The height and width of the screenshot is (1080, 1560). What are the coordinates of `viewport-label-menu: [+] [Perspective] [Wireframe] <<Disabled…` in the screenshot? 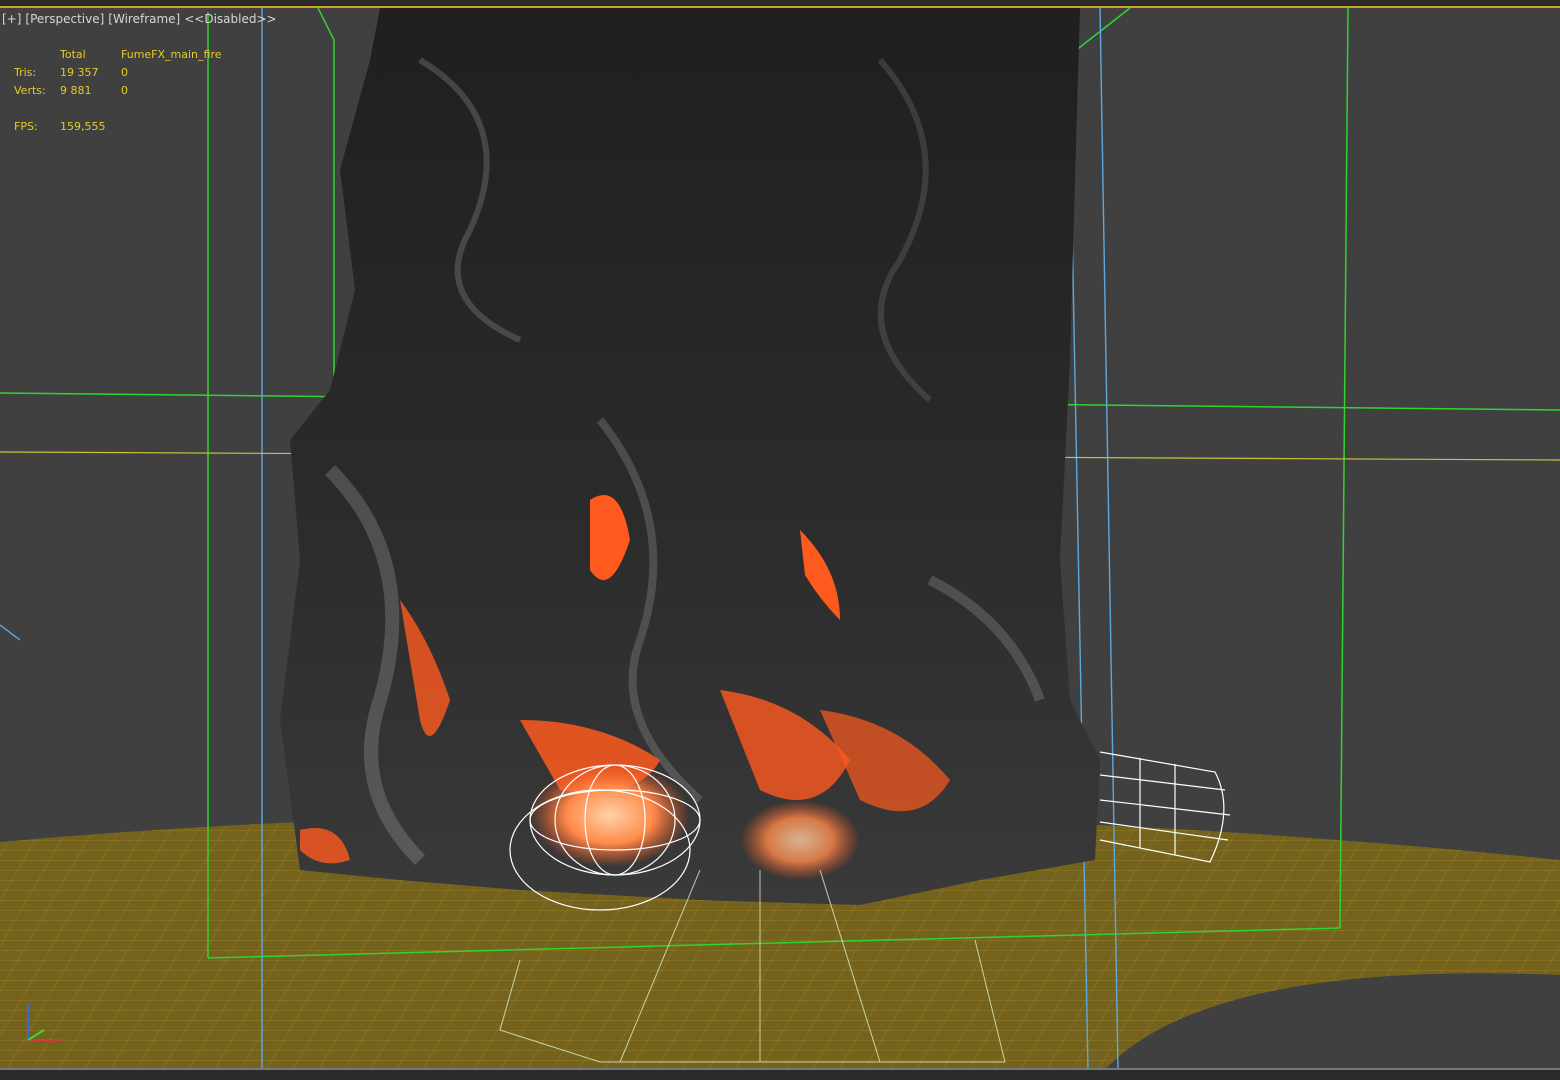 It's located at (139, 19).